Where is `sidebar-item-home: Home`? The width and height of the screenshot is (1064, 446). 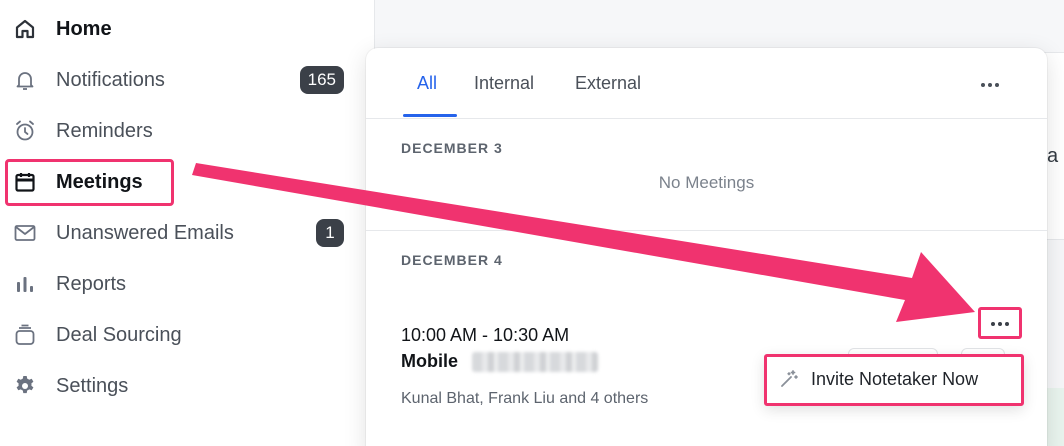 sidebar-item-home: Home is located at coordinates (180, 29).